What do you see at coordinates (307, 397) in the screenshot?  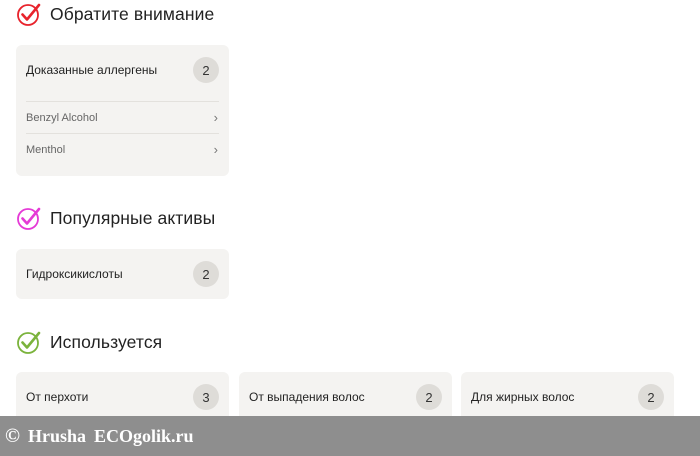 I see `anti-hair-loss-label: От выпадения волос` at bounding box center [307, 397].